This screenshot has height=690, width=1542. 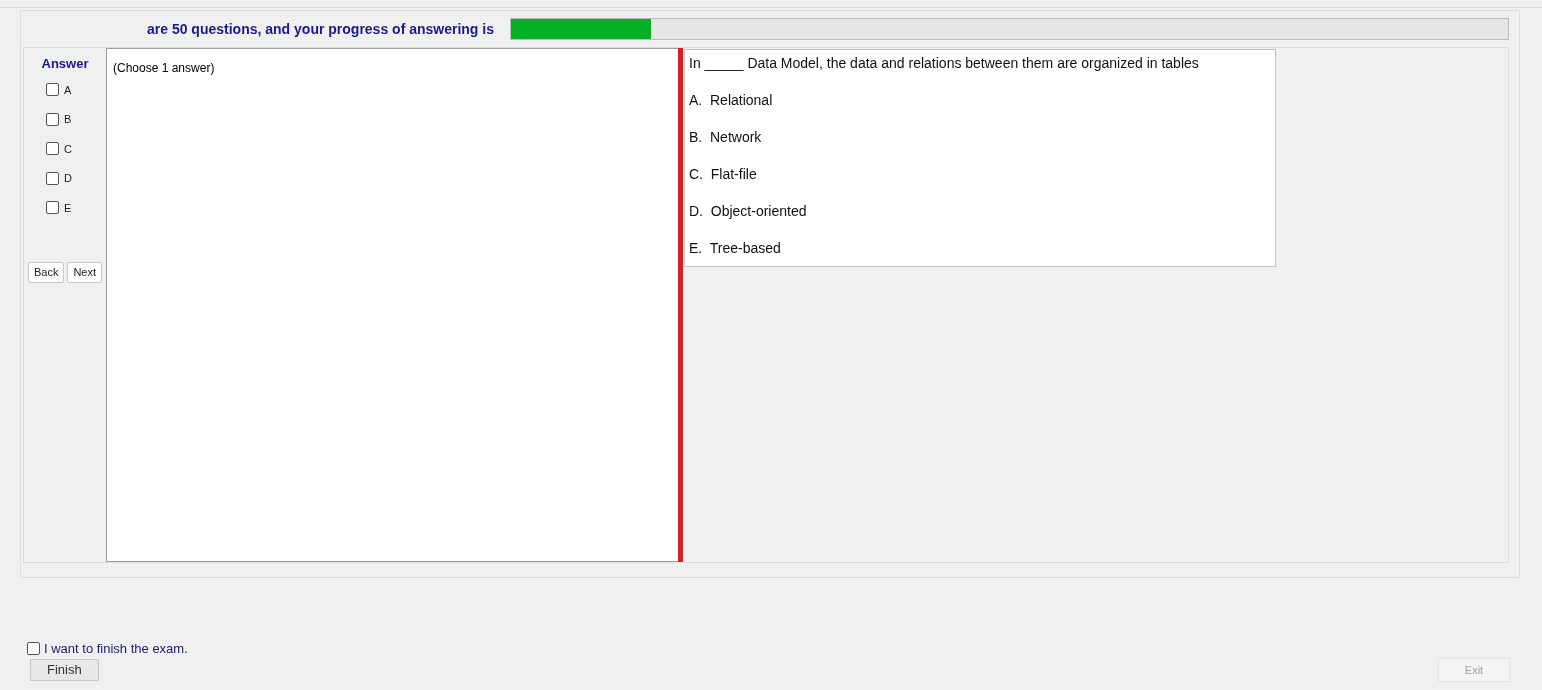 What do you see at coordinates (33, 649) in the screenshot?
I see `finish-checkbox` at bounding box center [33, 649].